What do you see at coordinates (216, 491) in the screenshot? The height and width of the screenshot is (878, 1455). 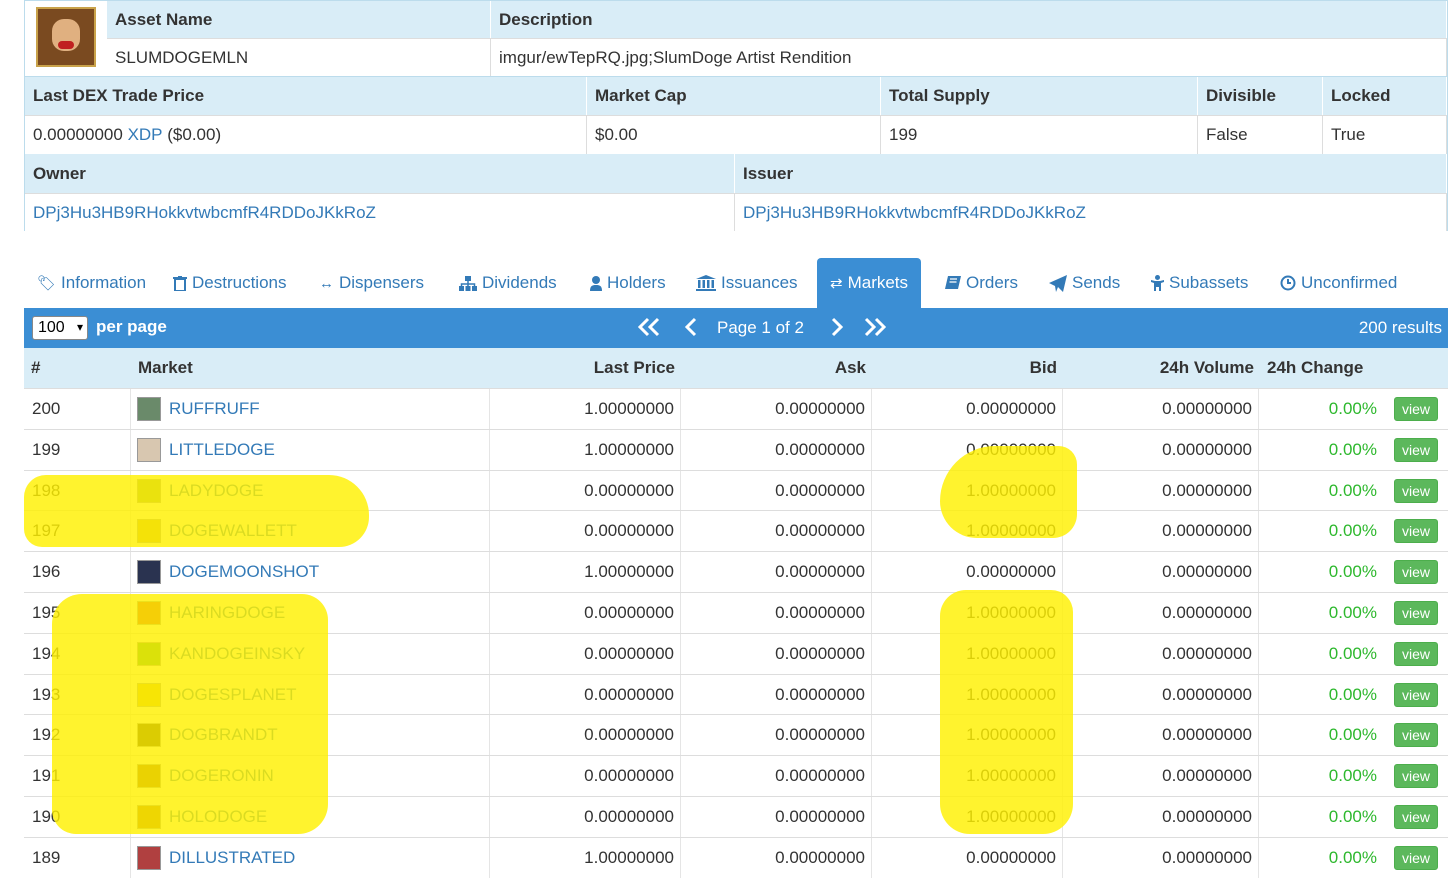 I see `market-link: LADYDOGE` at bounding box center [216, 491].